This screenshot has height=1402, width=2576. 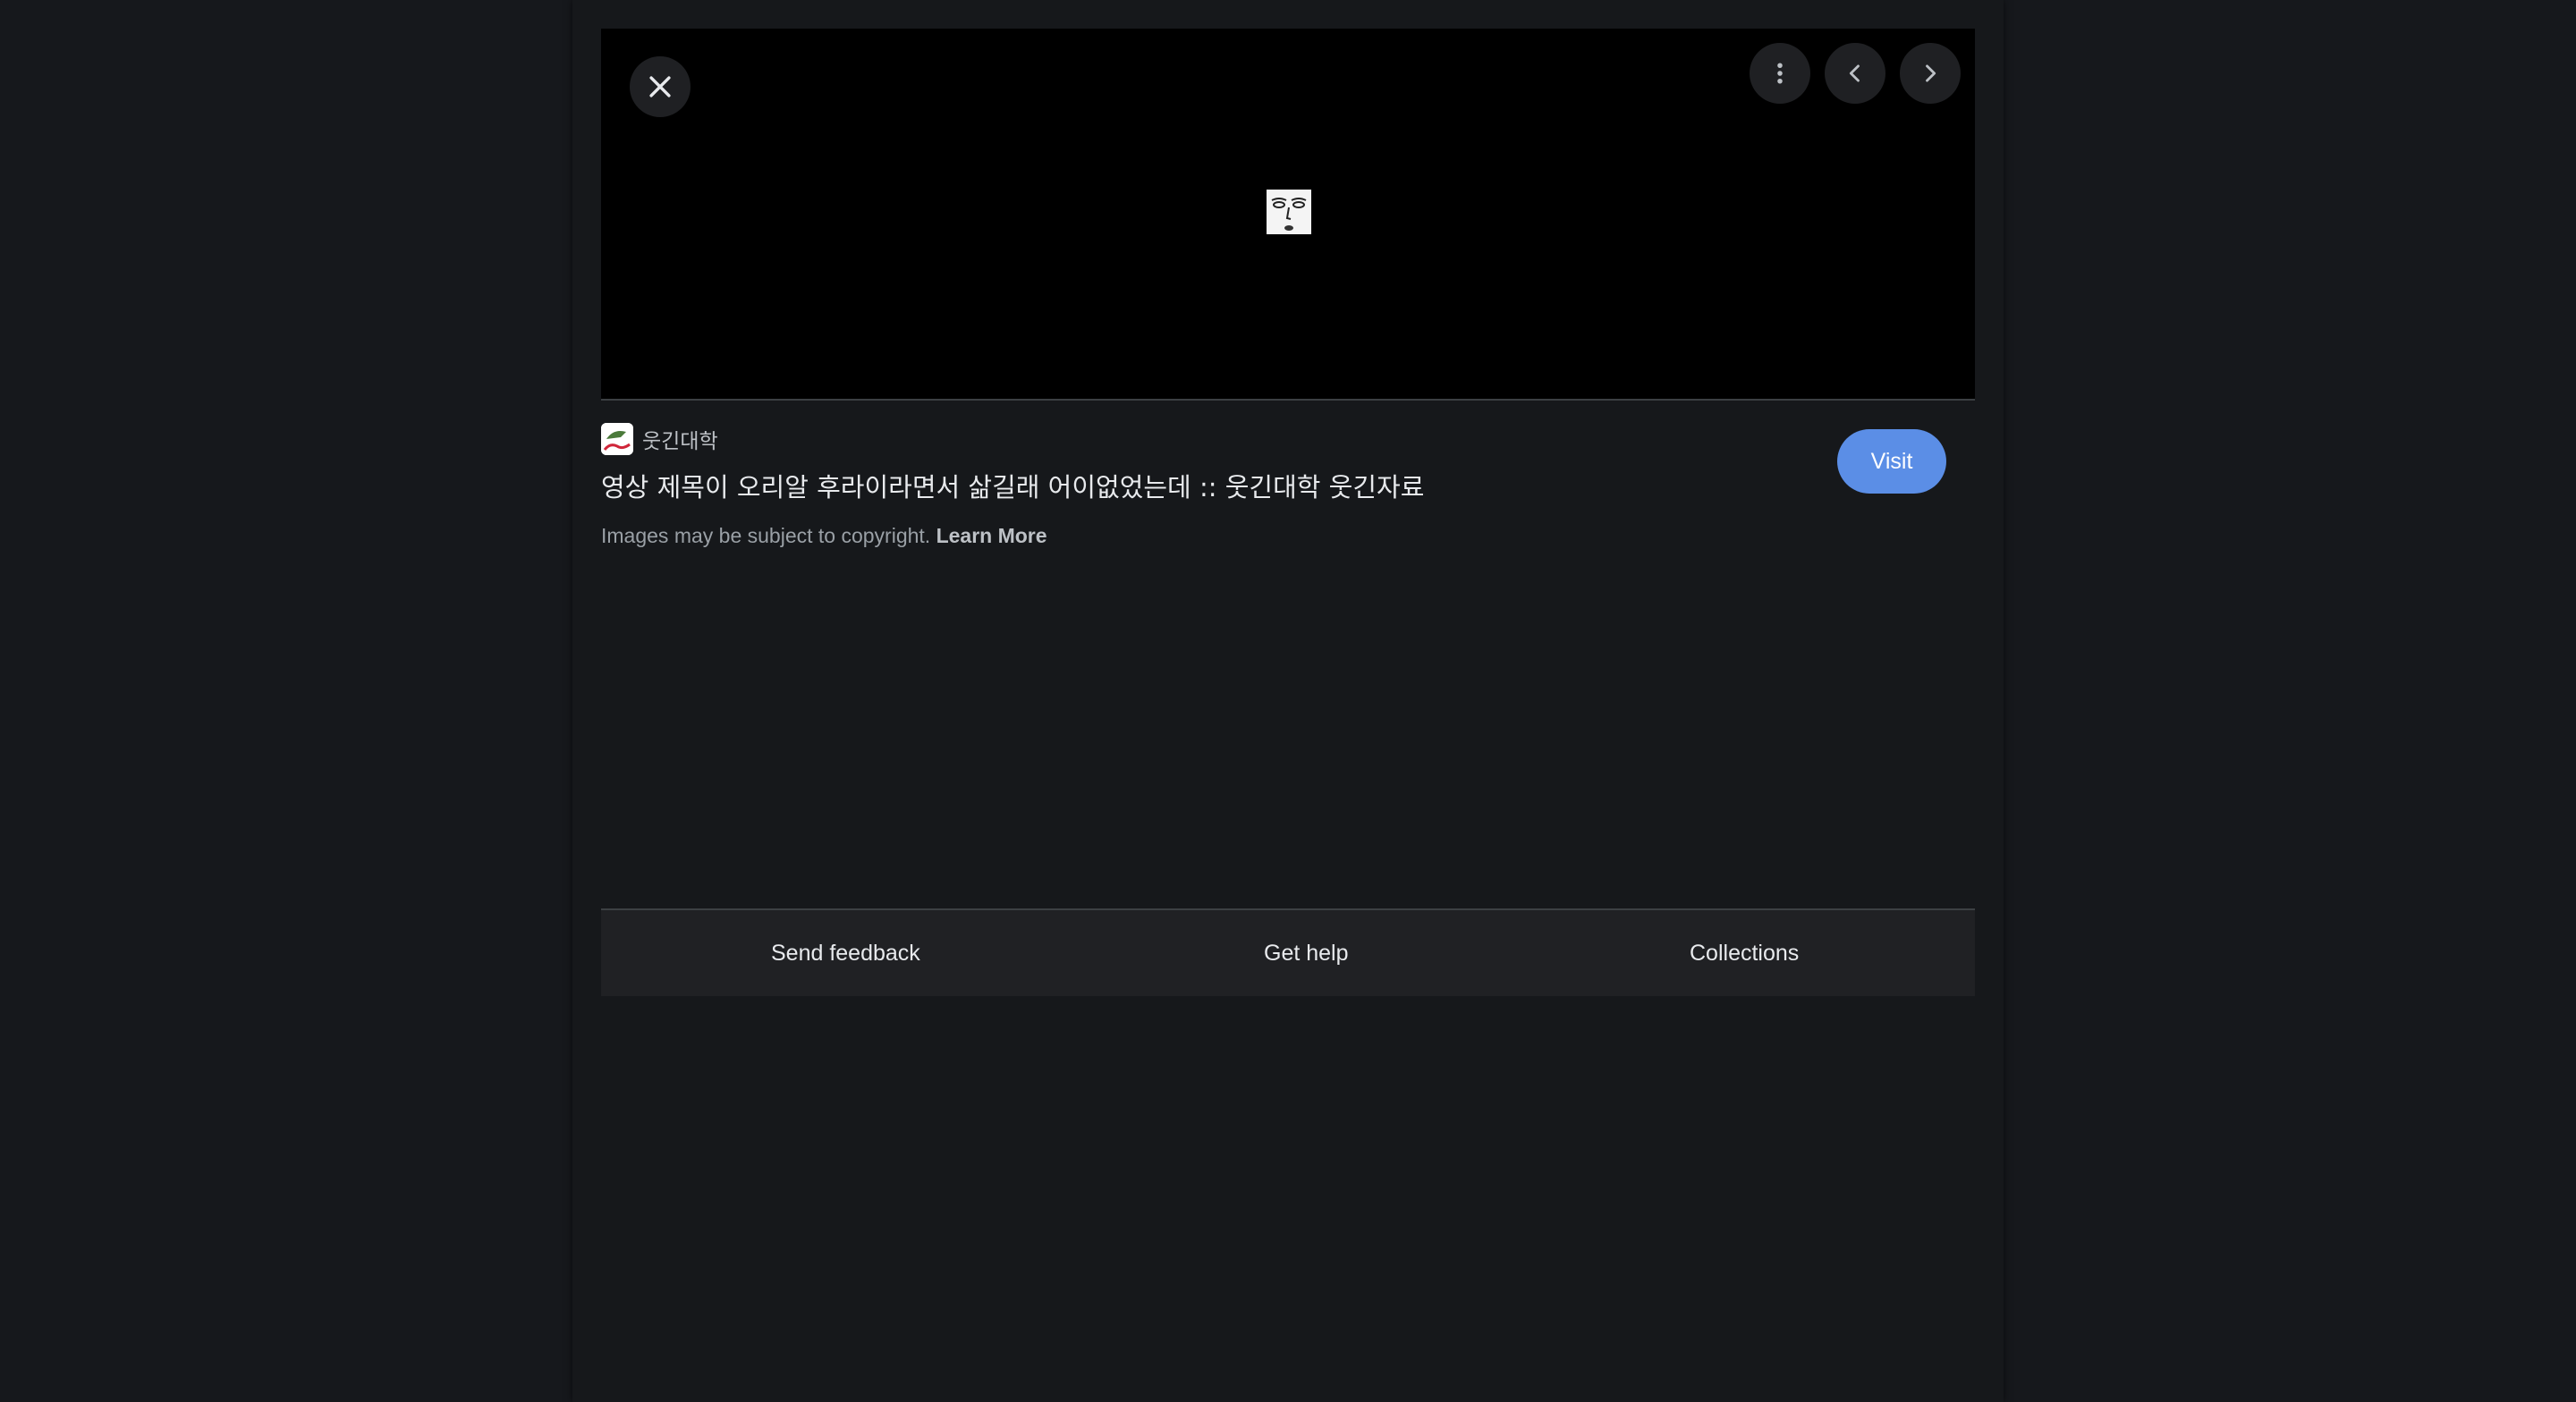 What do you see at coordinates (1744, 953) in the screenshot?
I see `collections-link: Collections` at bounding box center [1744, 953].